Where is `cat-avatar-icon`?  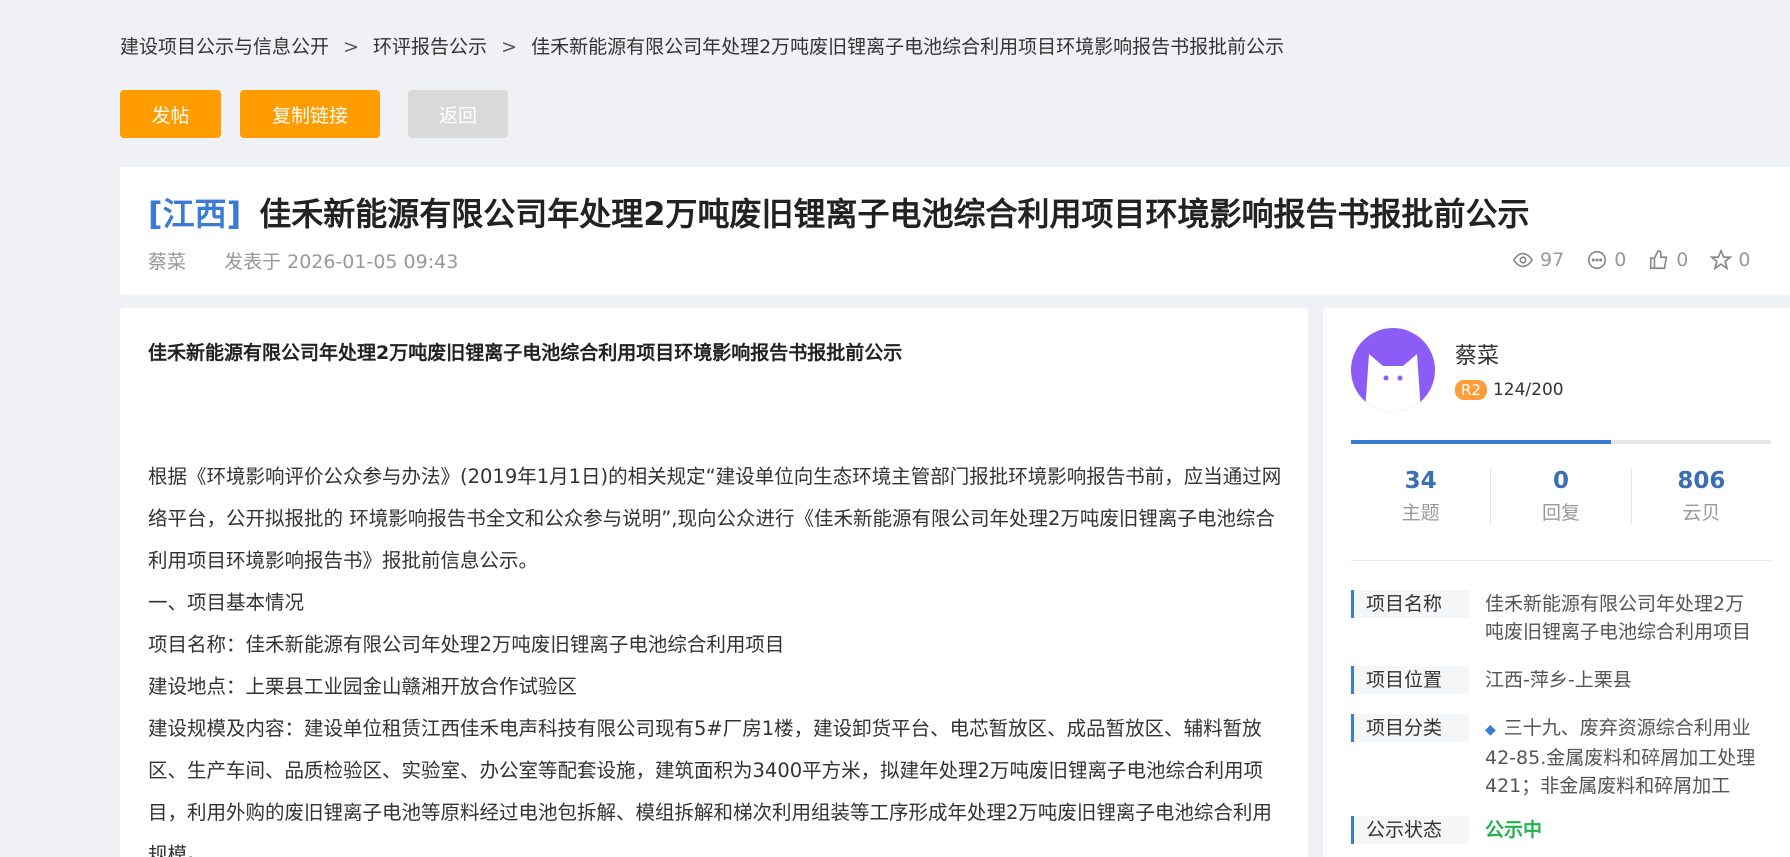 cat-avatar-icon is located at coordinates (1393, 383).